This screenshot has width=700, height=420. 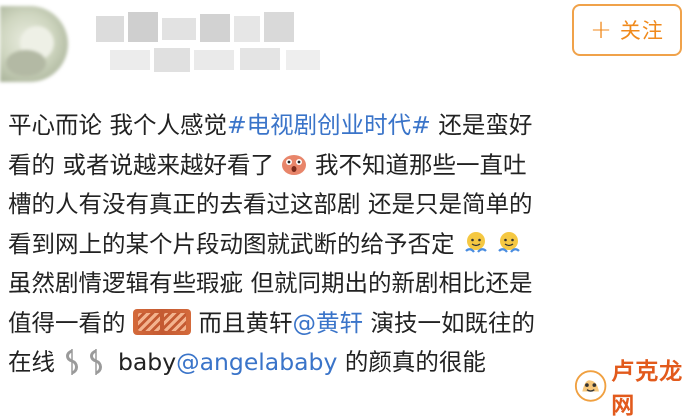 I want to click on avatar, so click(x=34, y=44).